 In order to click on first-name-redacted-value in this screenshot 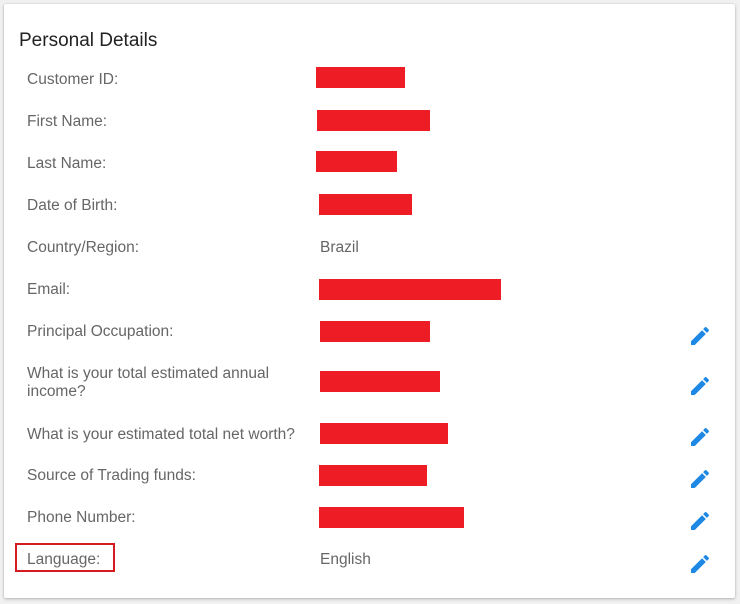, I will do `click(373, 120)`.